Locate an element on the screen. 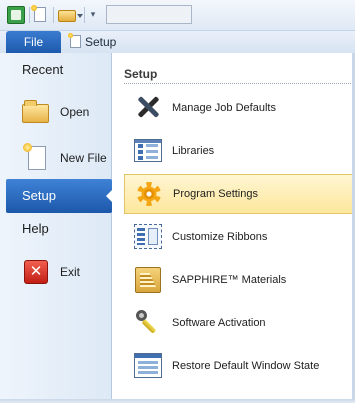 This screenshot has height=403, width=355. nav-setup-label: Setup is located at coordinates (39, 195).